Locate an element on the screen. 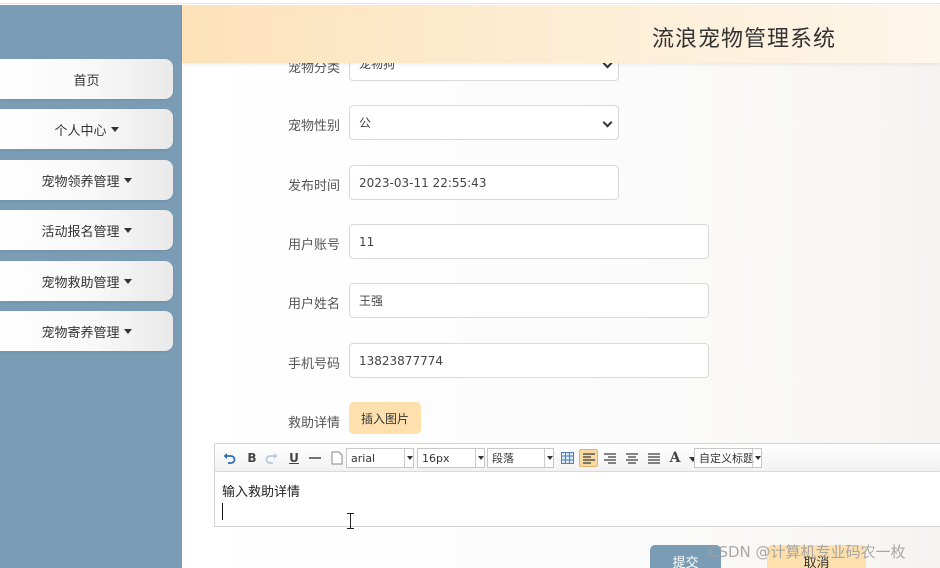 Image resolution: width=940 pixels, height=568 pixels. user-account-value: 11 is located at coordinates (367, 241).